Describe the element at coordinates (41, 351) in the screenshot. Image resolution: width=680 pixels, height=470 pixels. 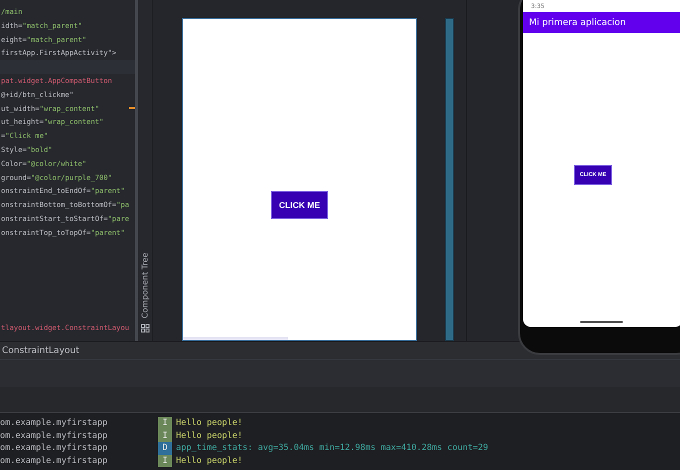
I see `breadcrumb-item: ConstraintLayout` at that location.